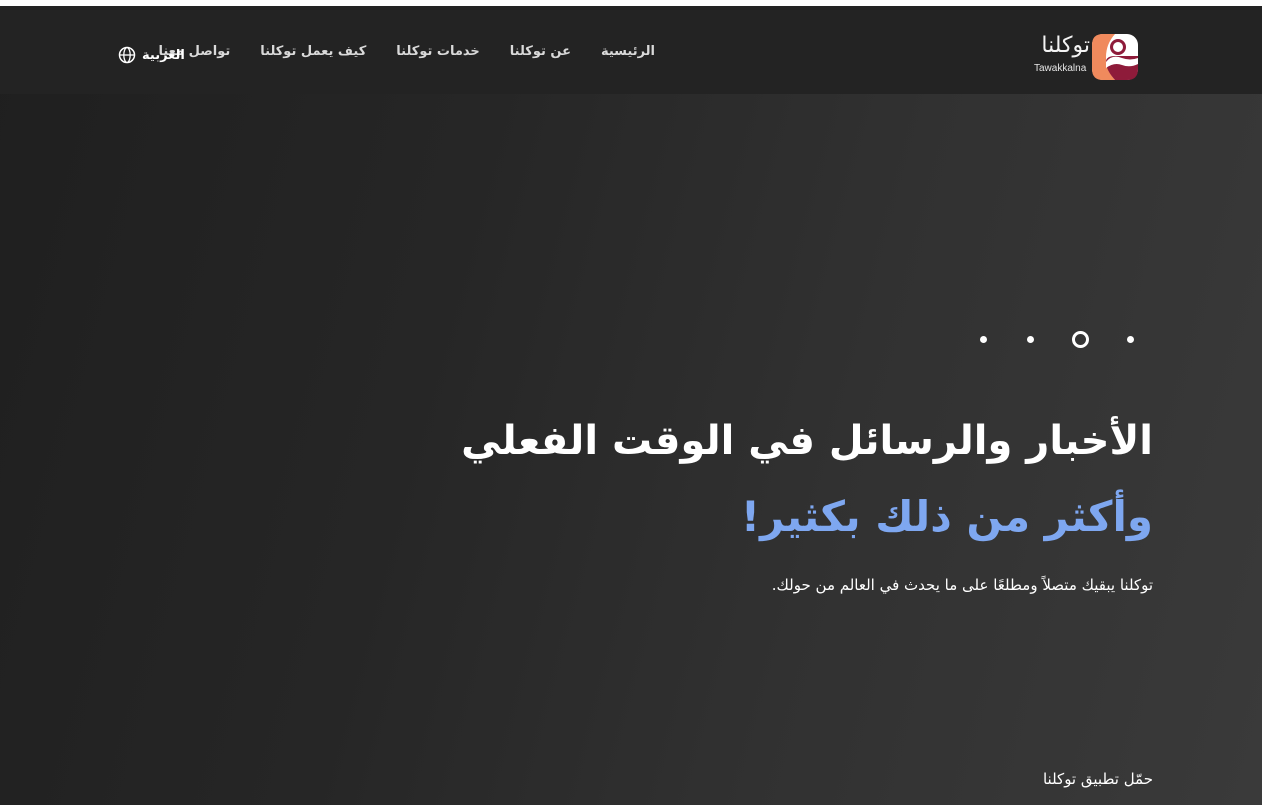 The height and width of the screenshot is (805, 1265). What do you see at coordinates (1060, 340) in the screenshot?
I see `carousel-dots` at bounding box center [1060, 340].